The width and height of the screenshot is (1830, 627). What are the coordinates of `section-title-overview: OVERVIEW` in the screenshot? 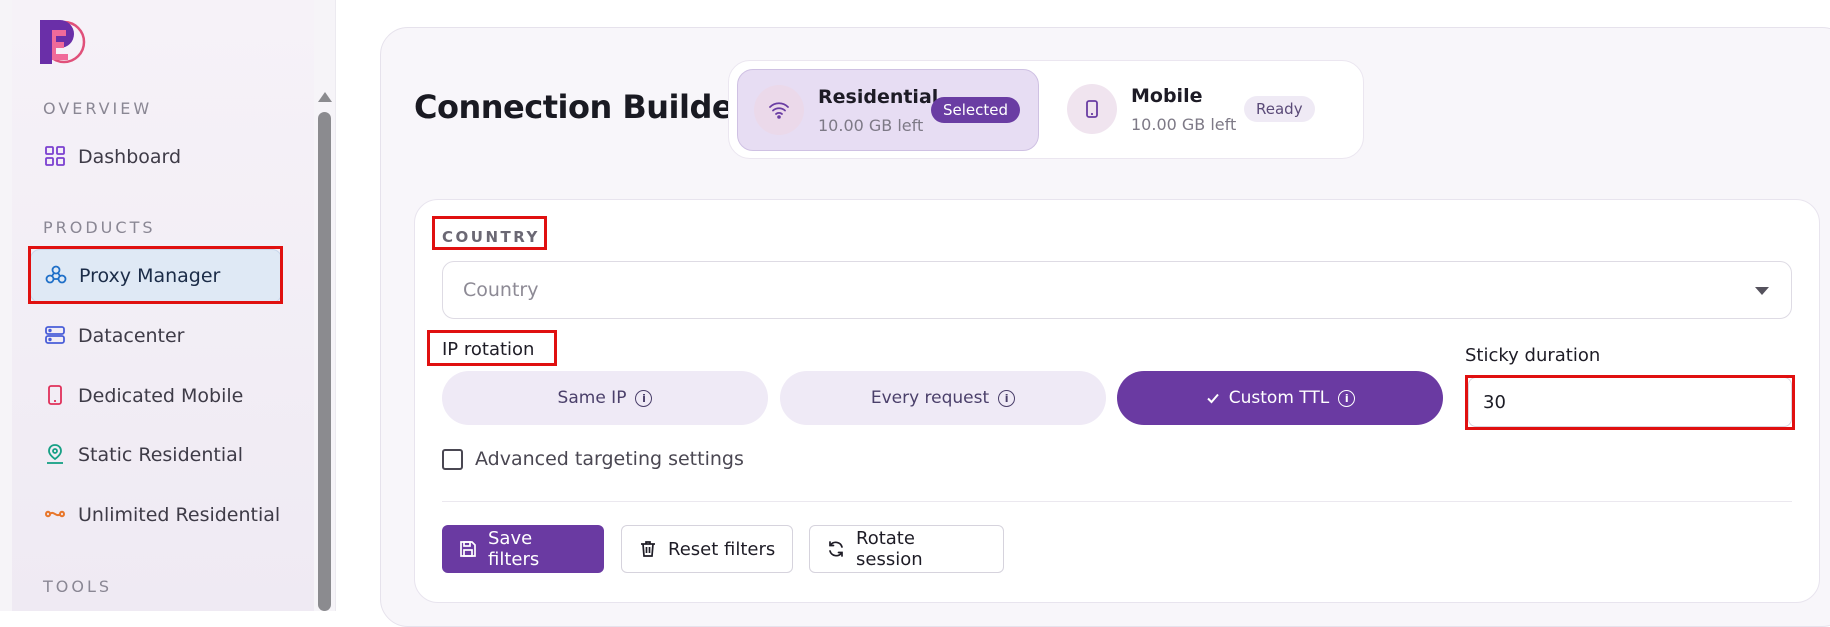 It's located at (98, 108).